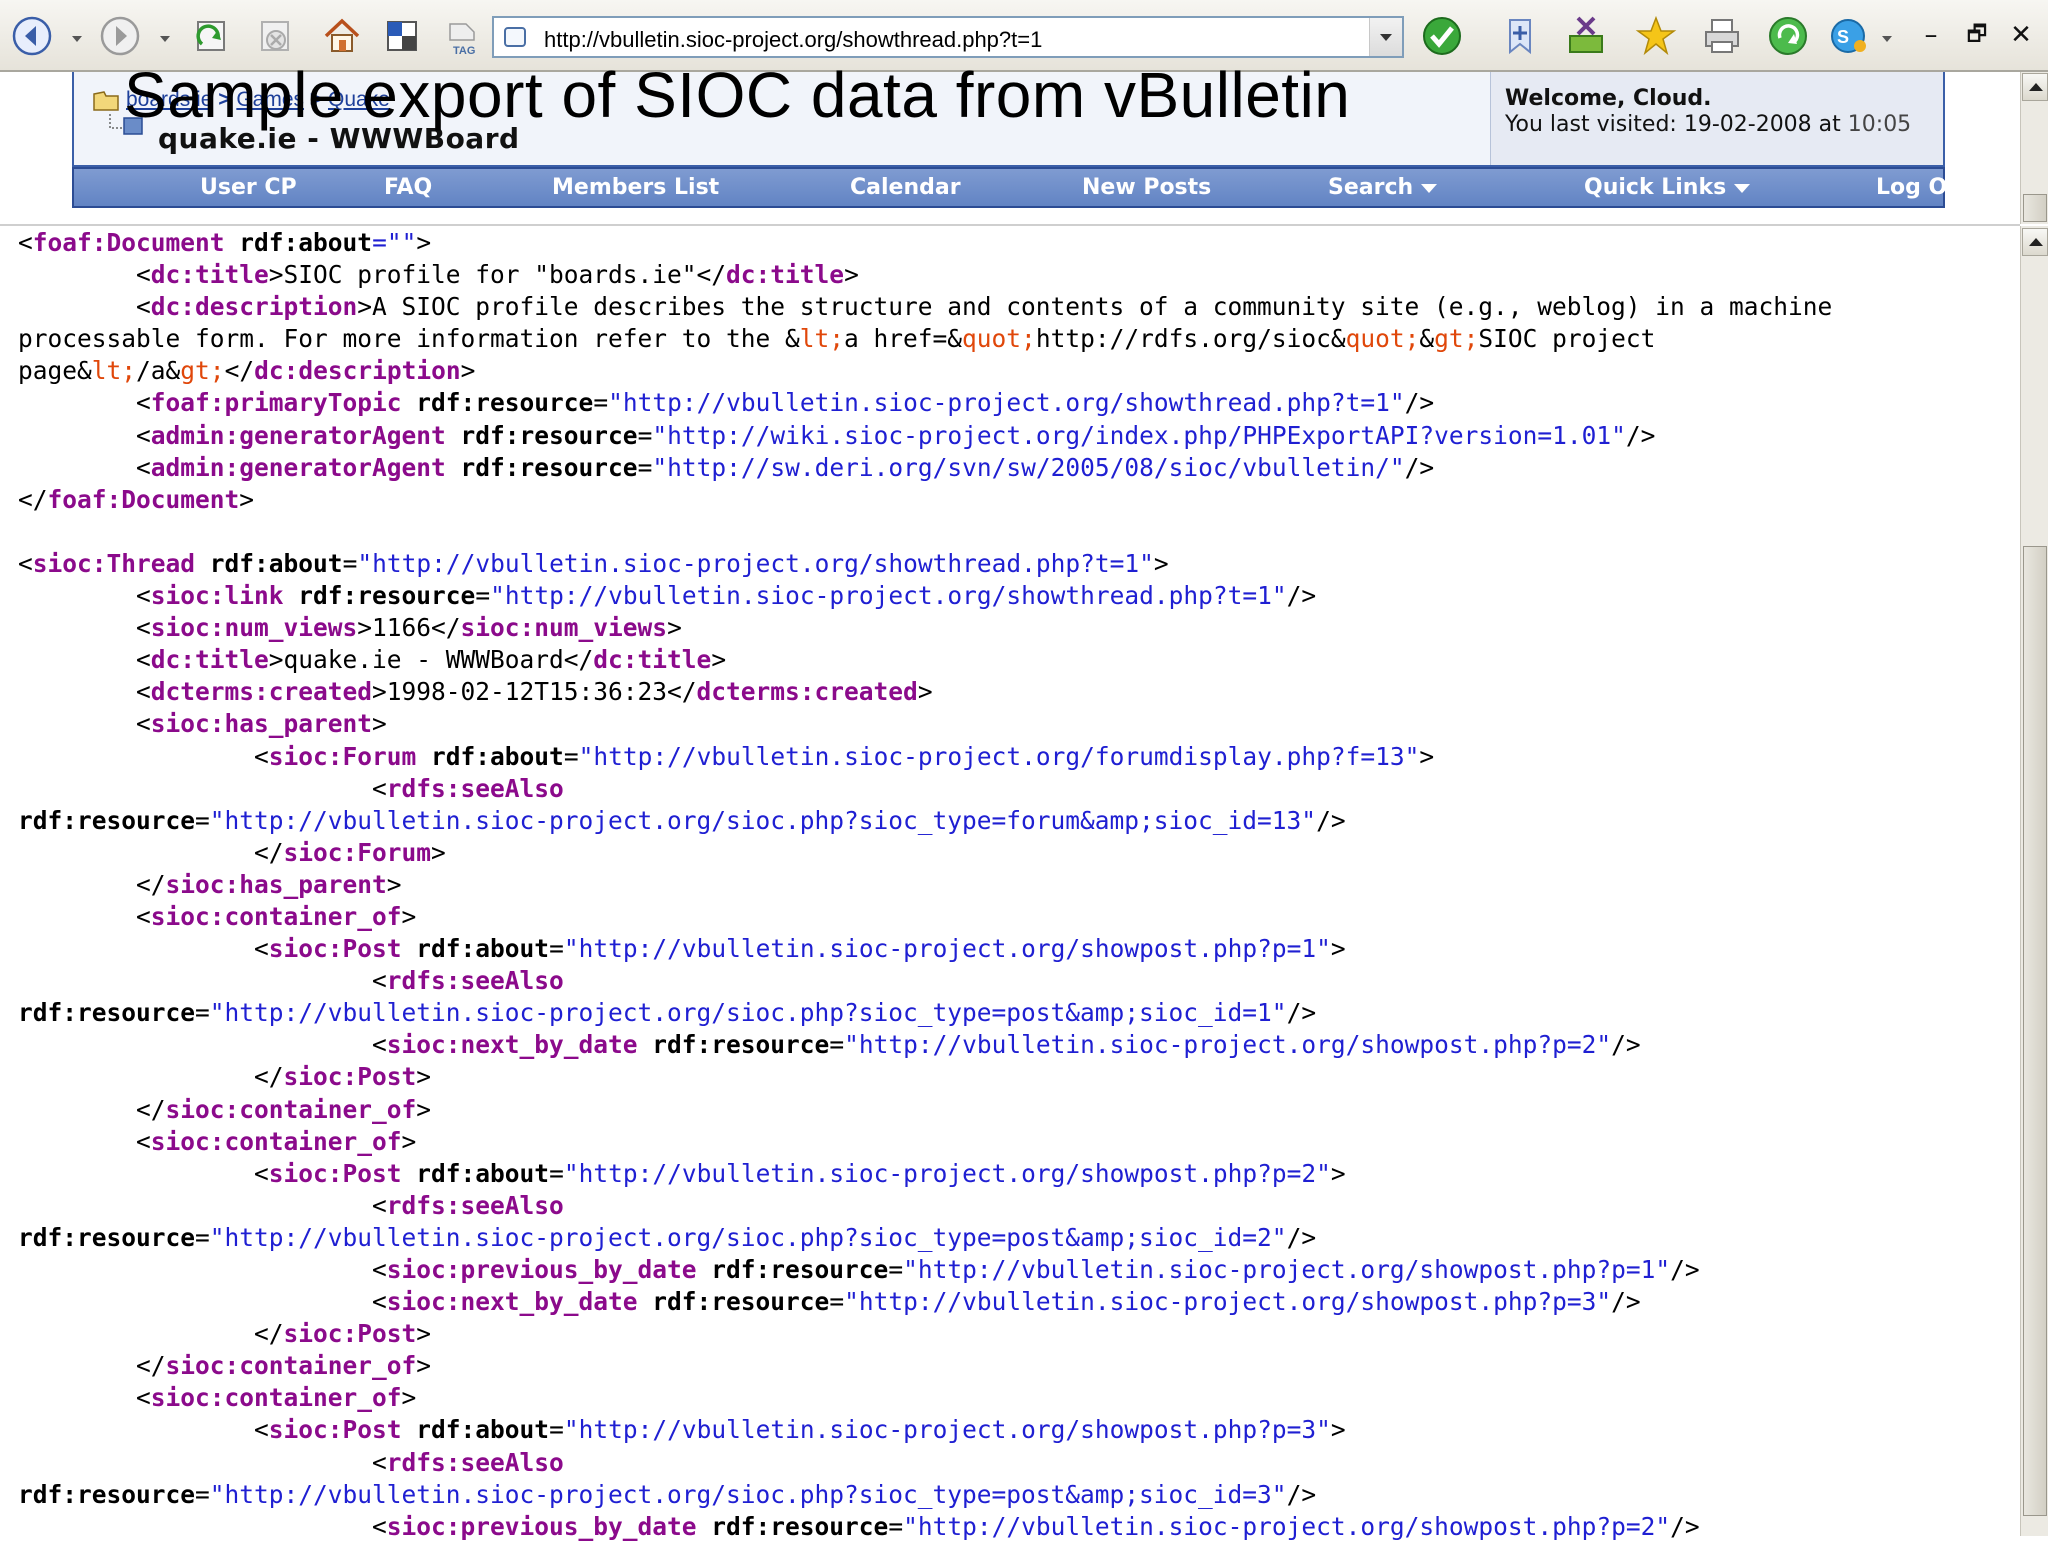 The height and width of the screenshot is (1543, 2048). I want to click on last-visited-date: You last visited: 19-02-2008 at, so click(1676, 124).